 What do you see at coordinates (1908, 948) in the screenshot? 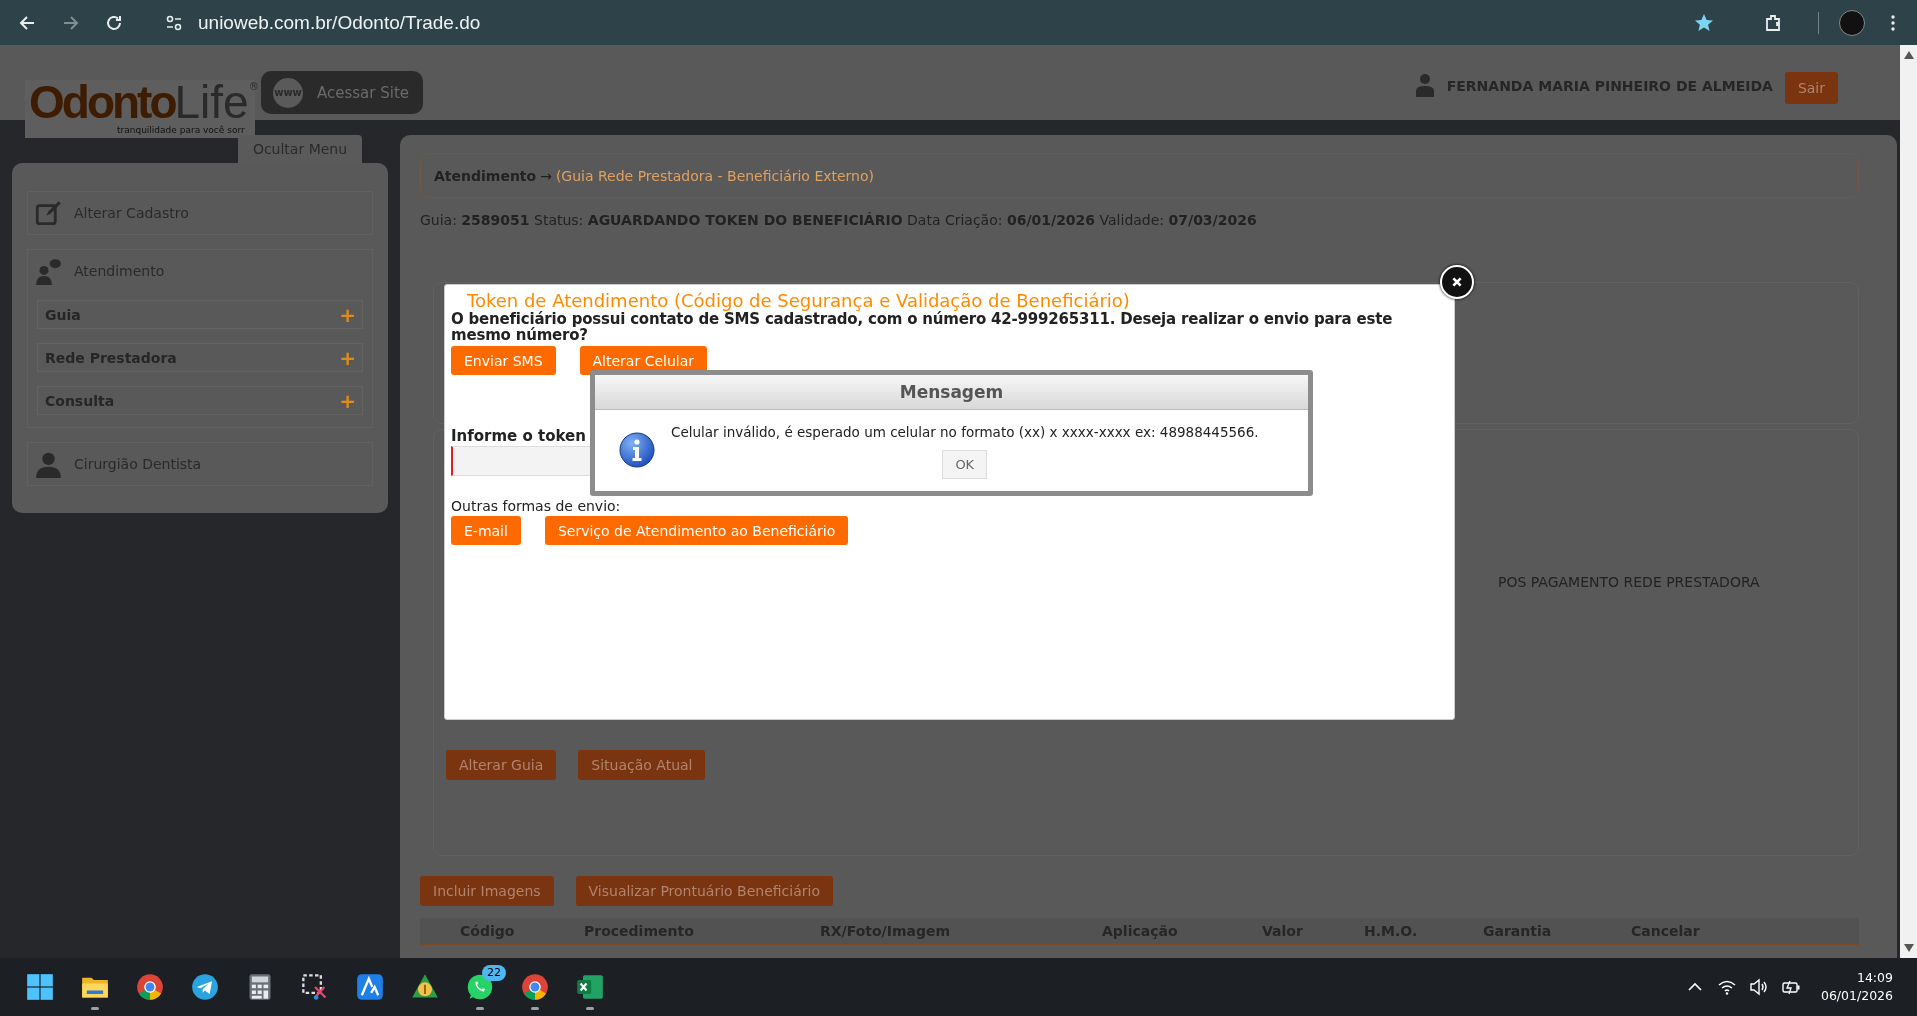
I see `scroll-down-icon` at bounding box center [1908, 948].